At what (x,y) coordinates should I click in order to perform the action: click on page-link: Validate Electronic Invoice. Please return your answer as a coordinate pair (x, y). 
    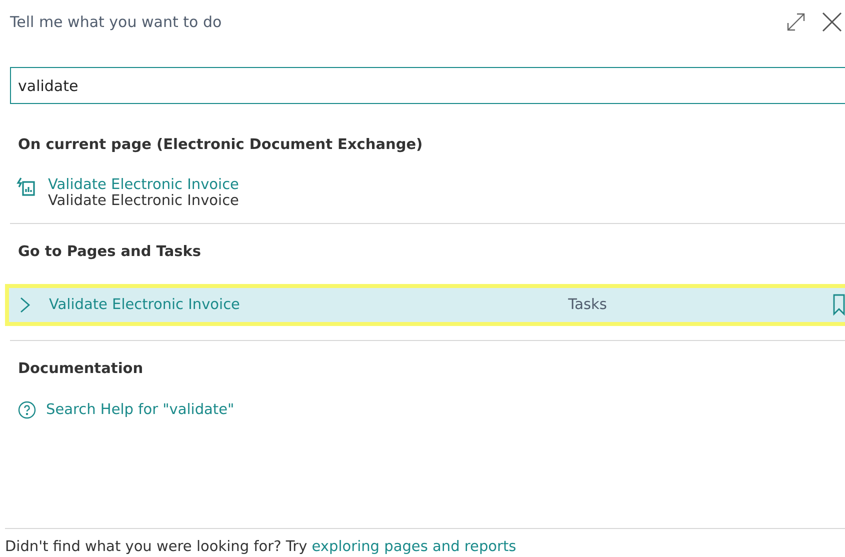
    Looking at the image, I should click on (144, 305).